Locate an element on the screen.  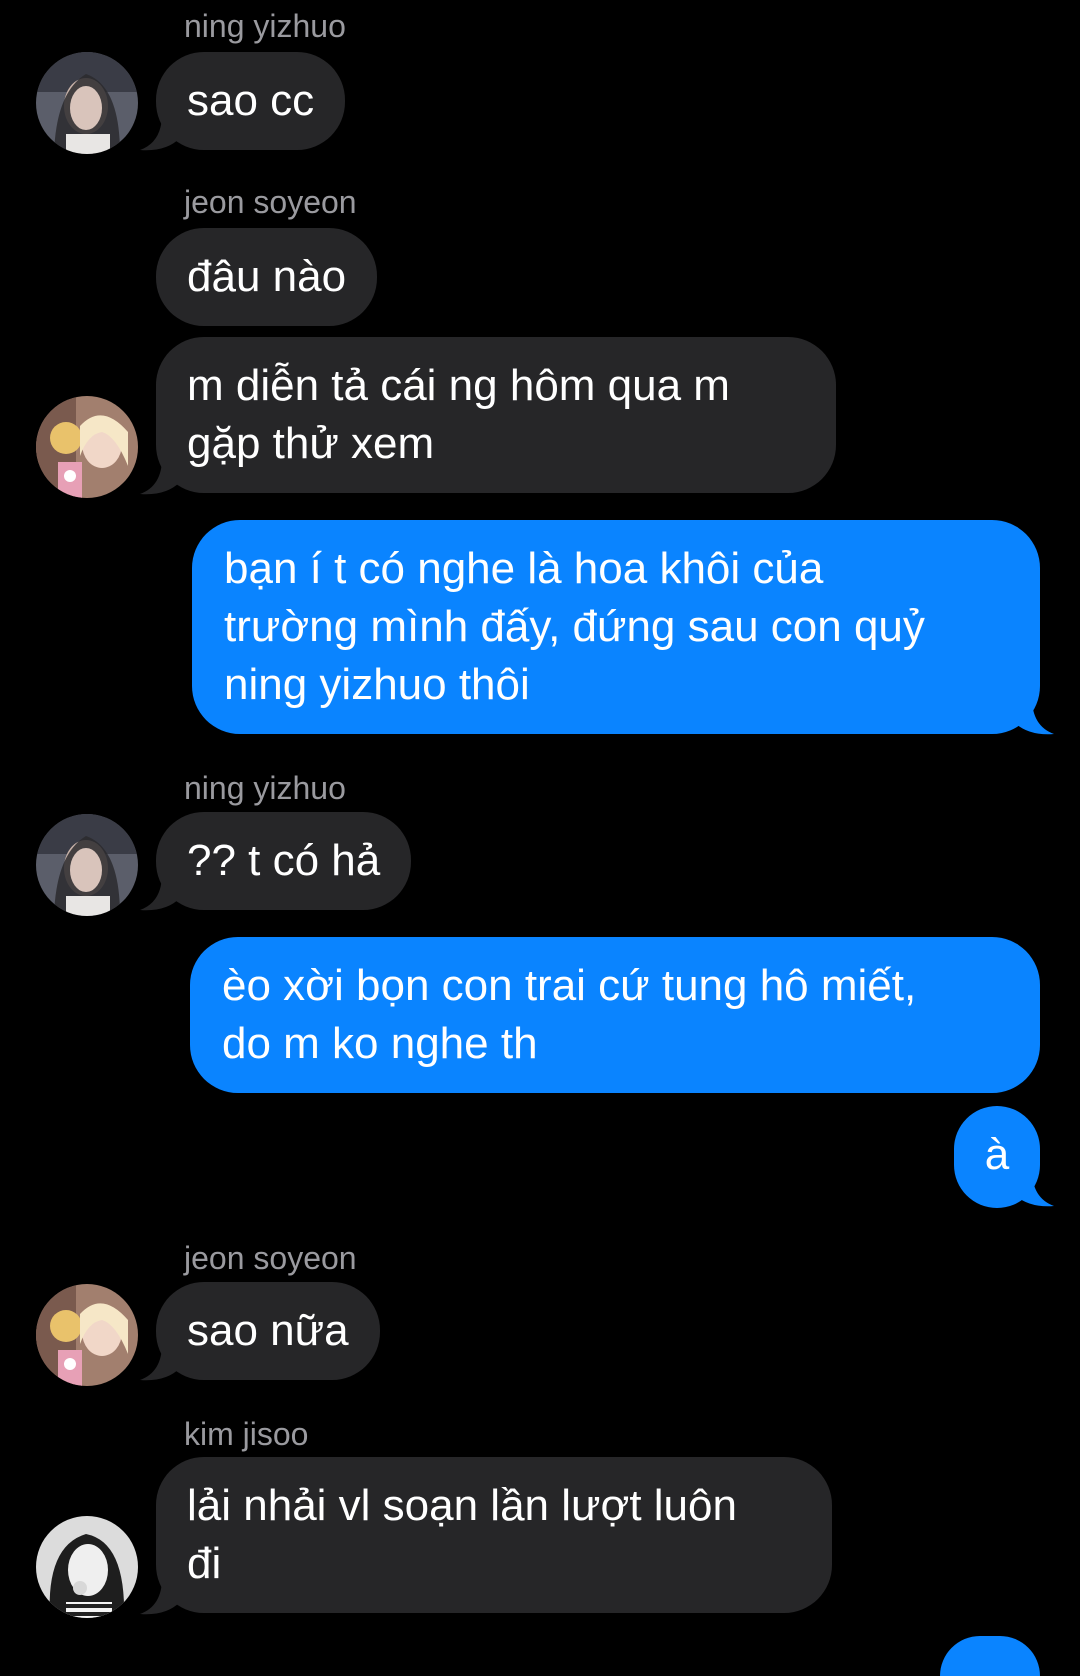
avatar-kim-jisoo is located at coordinates (87, 1567).